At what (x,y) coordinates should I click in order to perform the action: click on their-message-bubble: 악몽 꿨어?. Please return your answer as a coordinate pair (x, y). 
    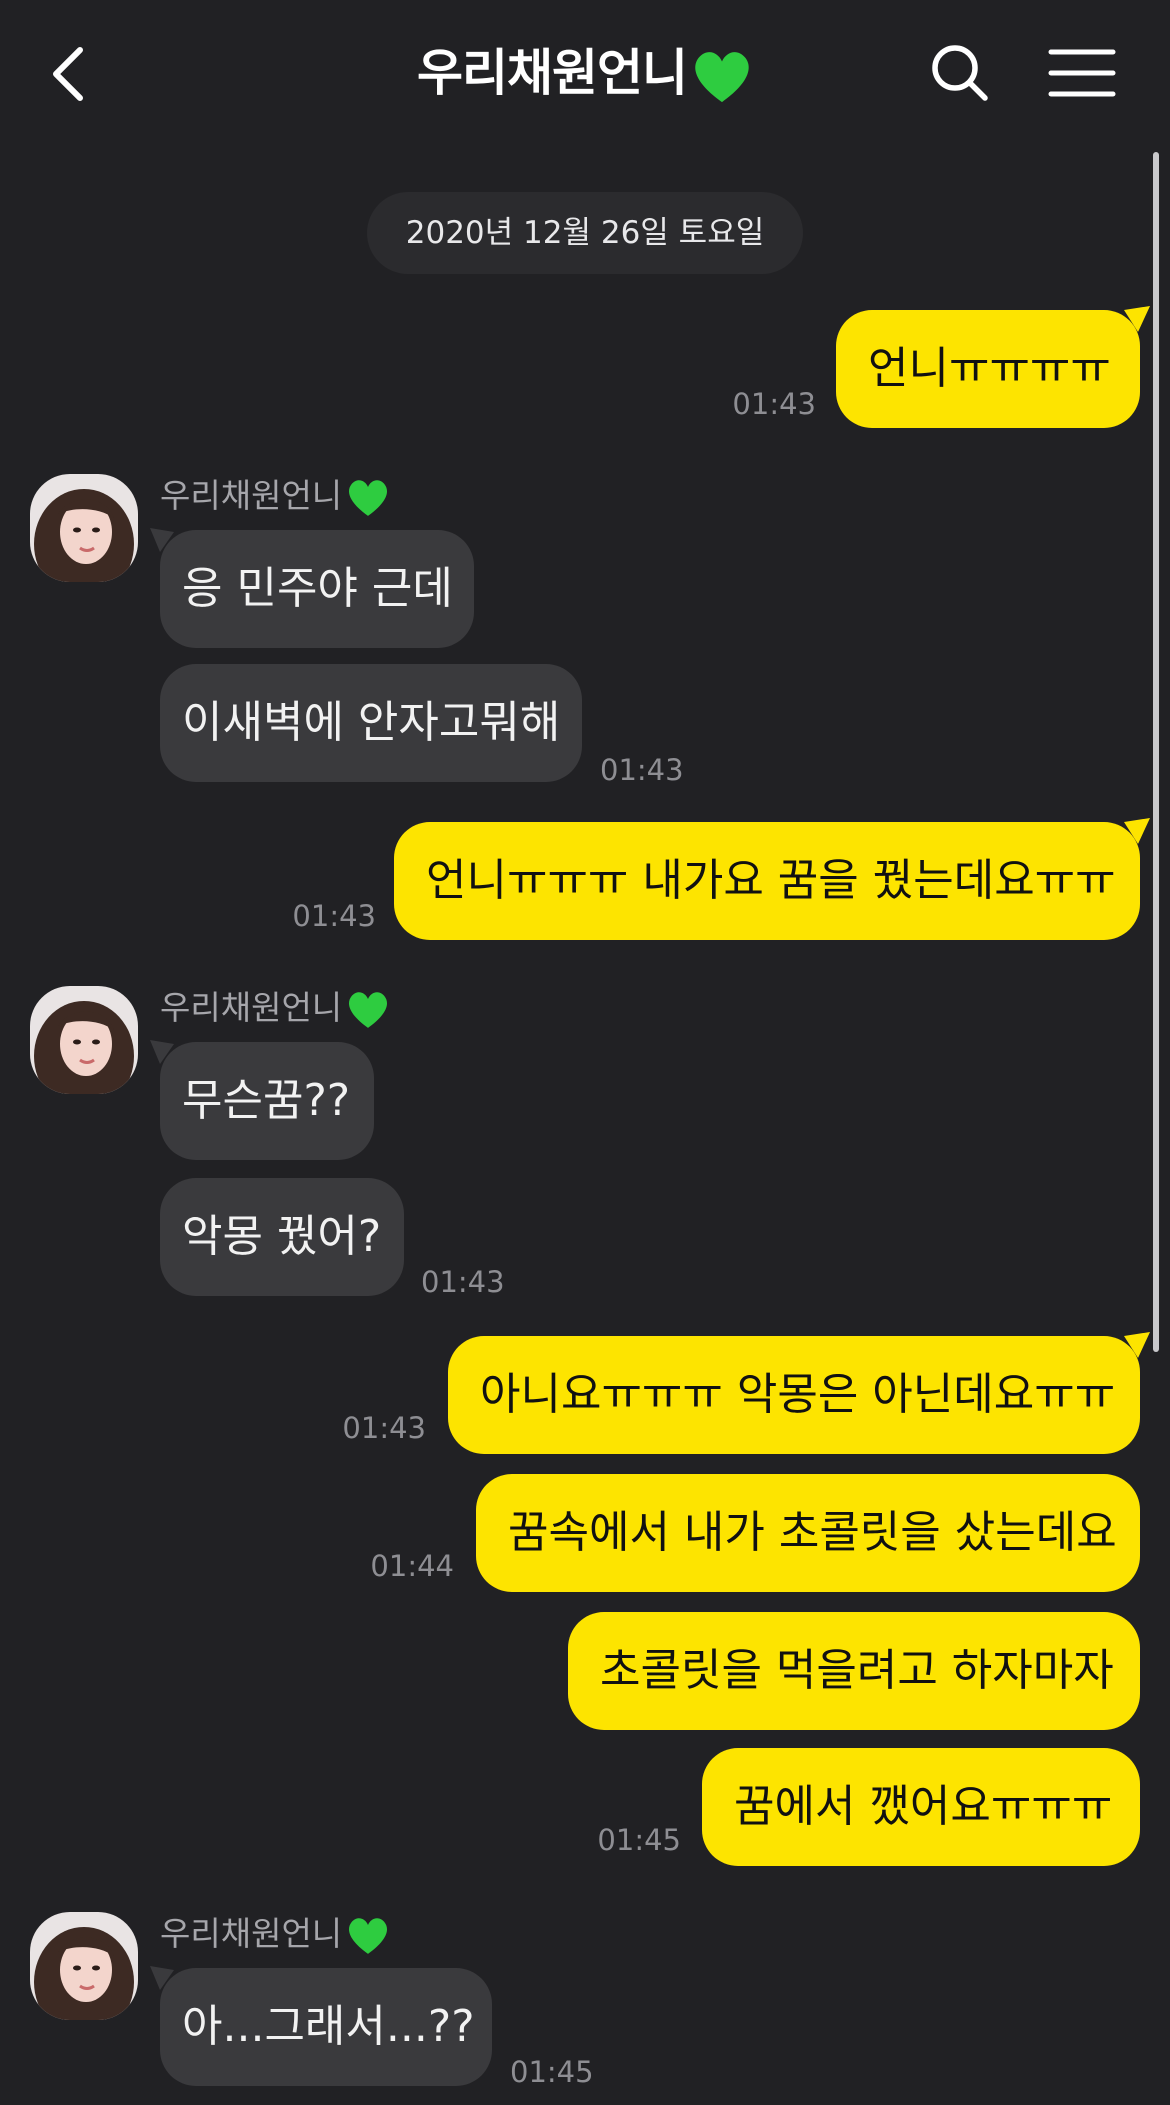
    Looking at the image, I should click on (282, 1237).